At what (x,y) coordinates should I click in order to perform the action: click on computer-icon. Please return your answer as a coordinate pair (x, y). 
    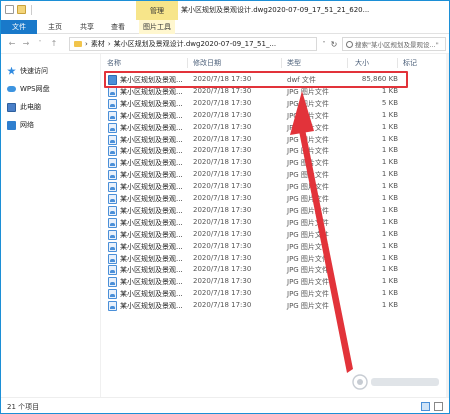
    Looking at the image, I should click on (11, 107).